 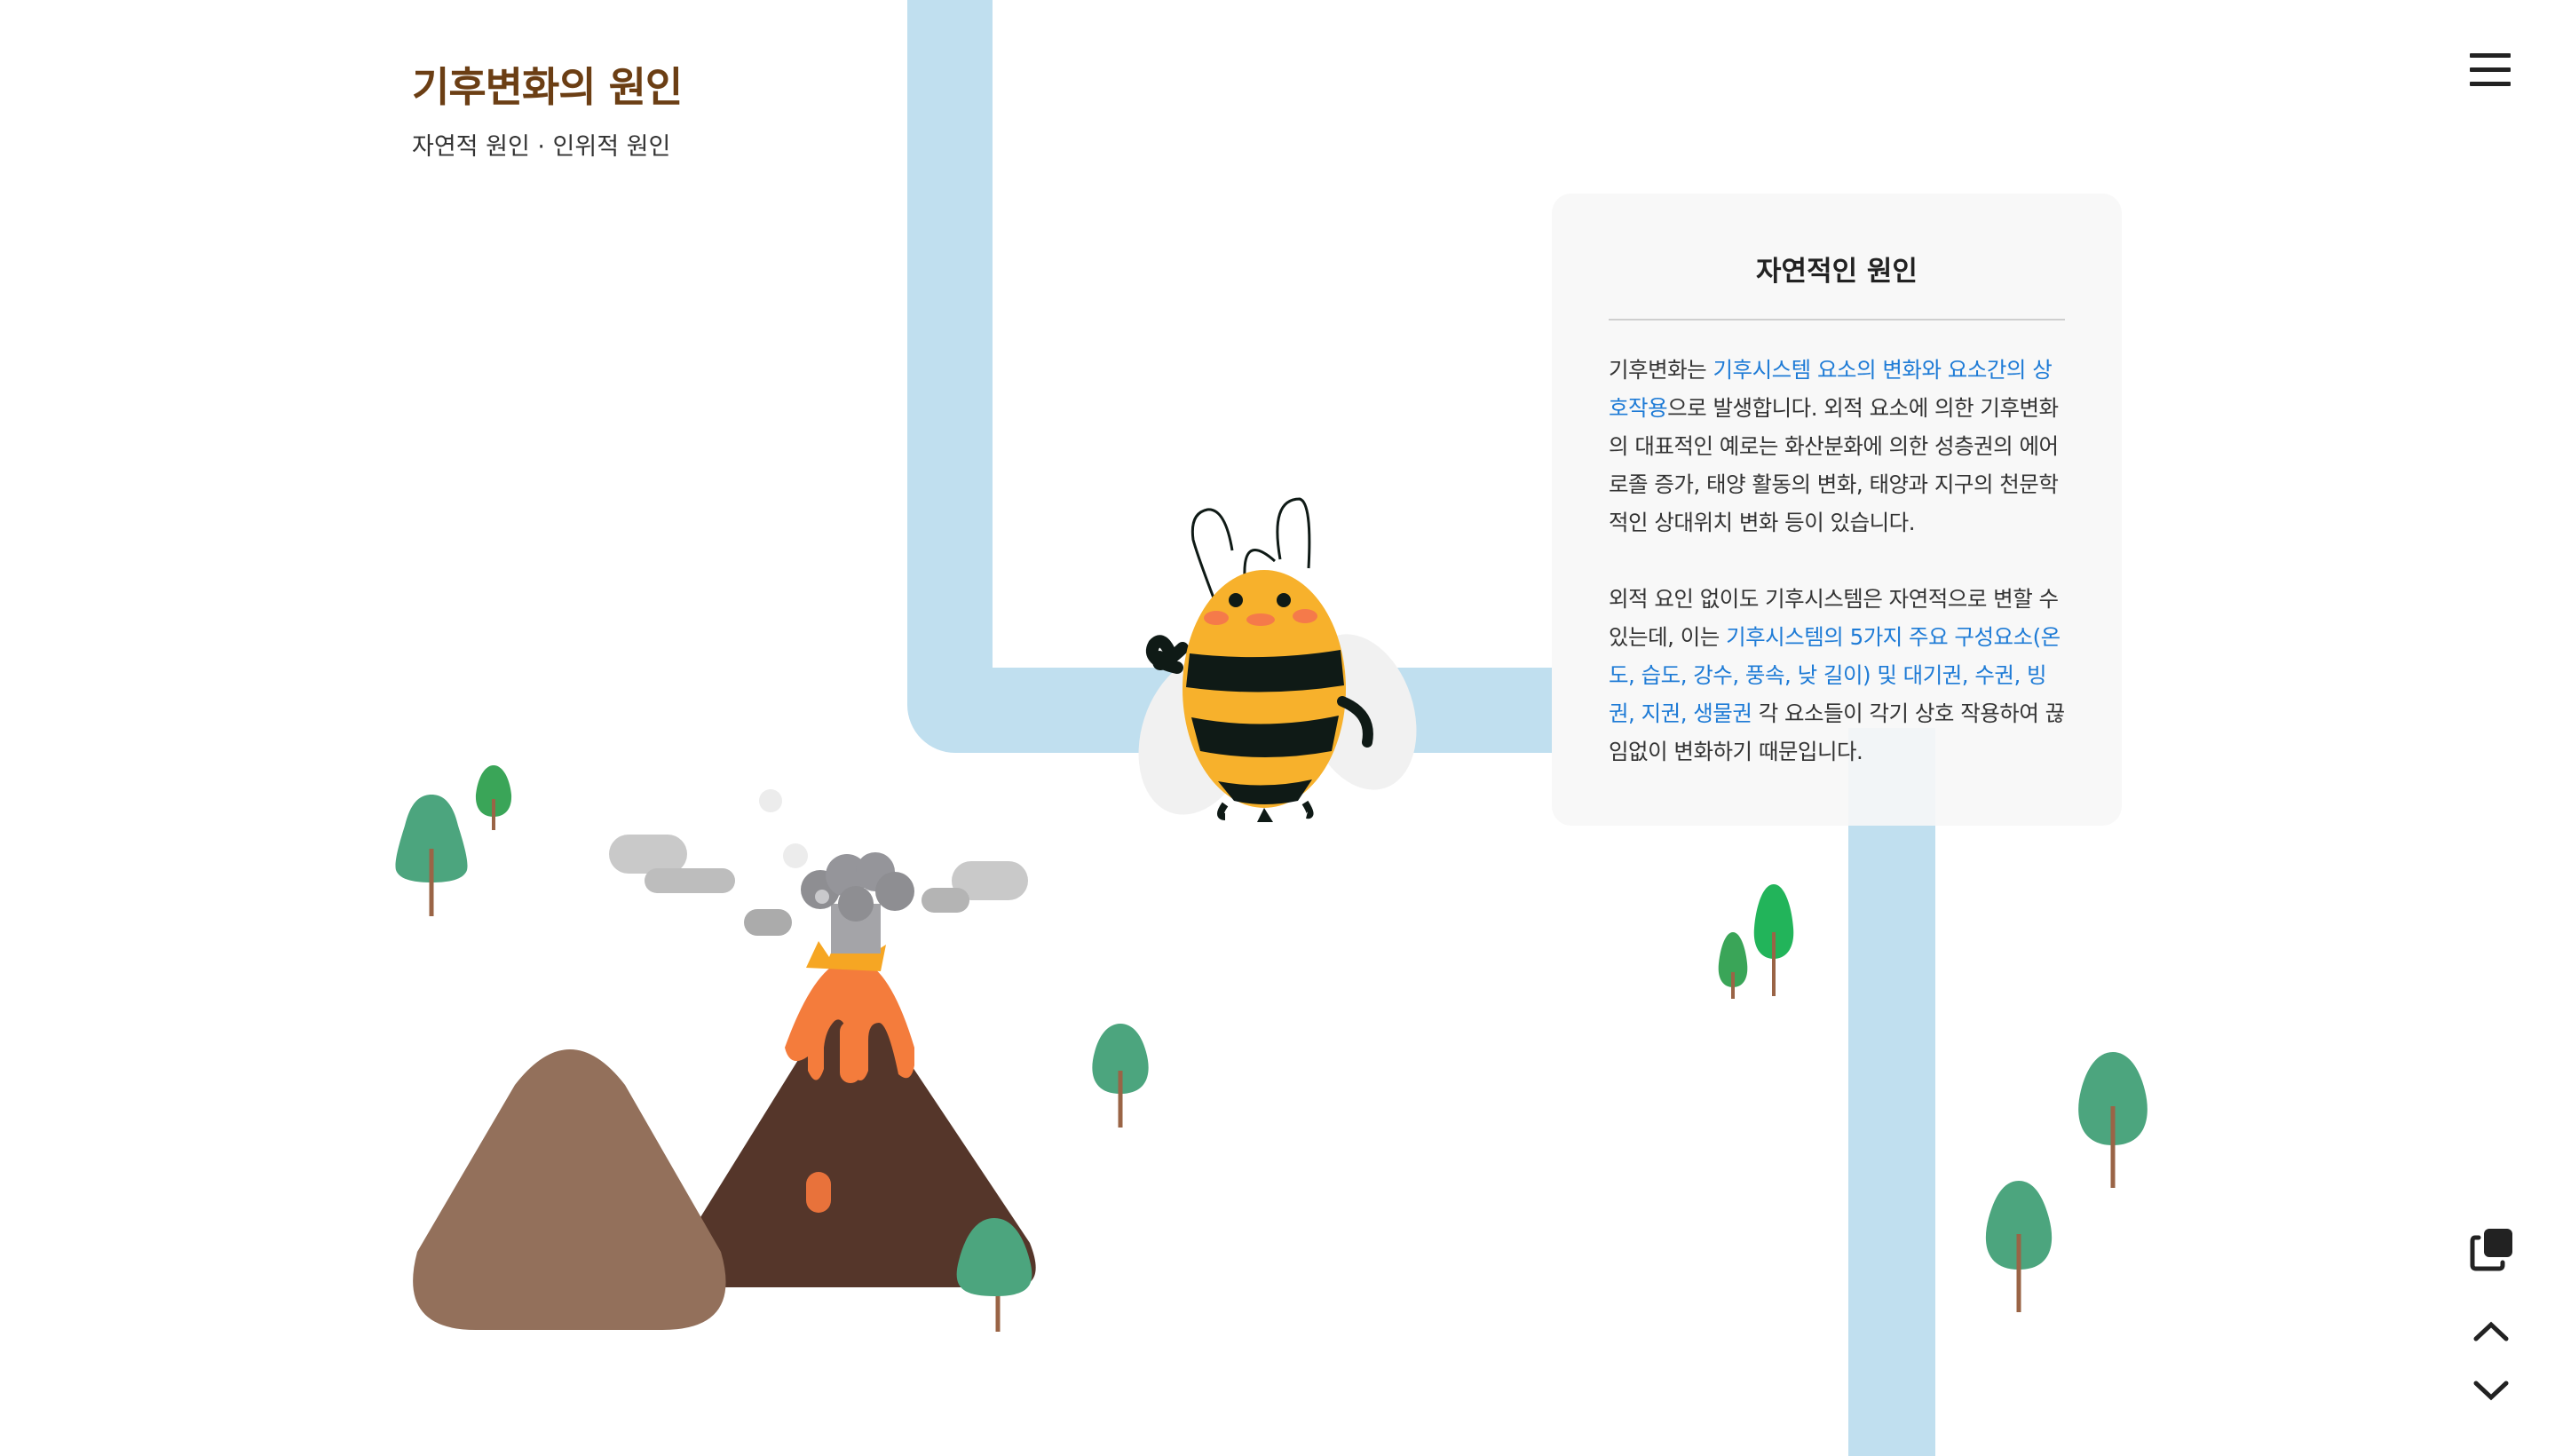 I want to click on menu-button, so click(x=2490, y=72).